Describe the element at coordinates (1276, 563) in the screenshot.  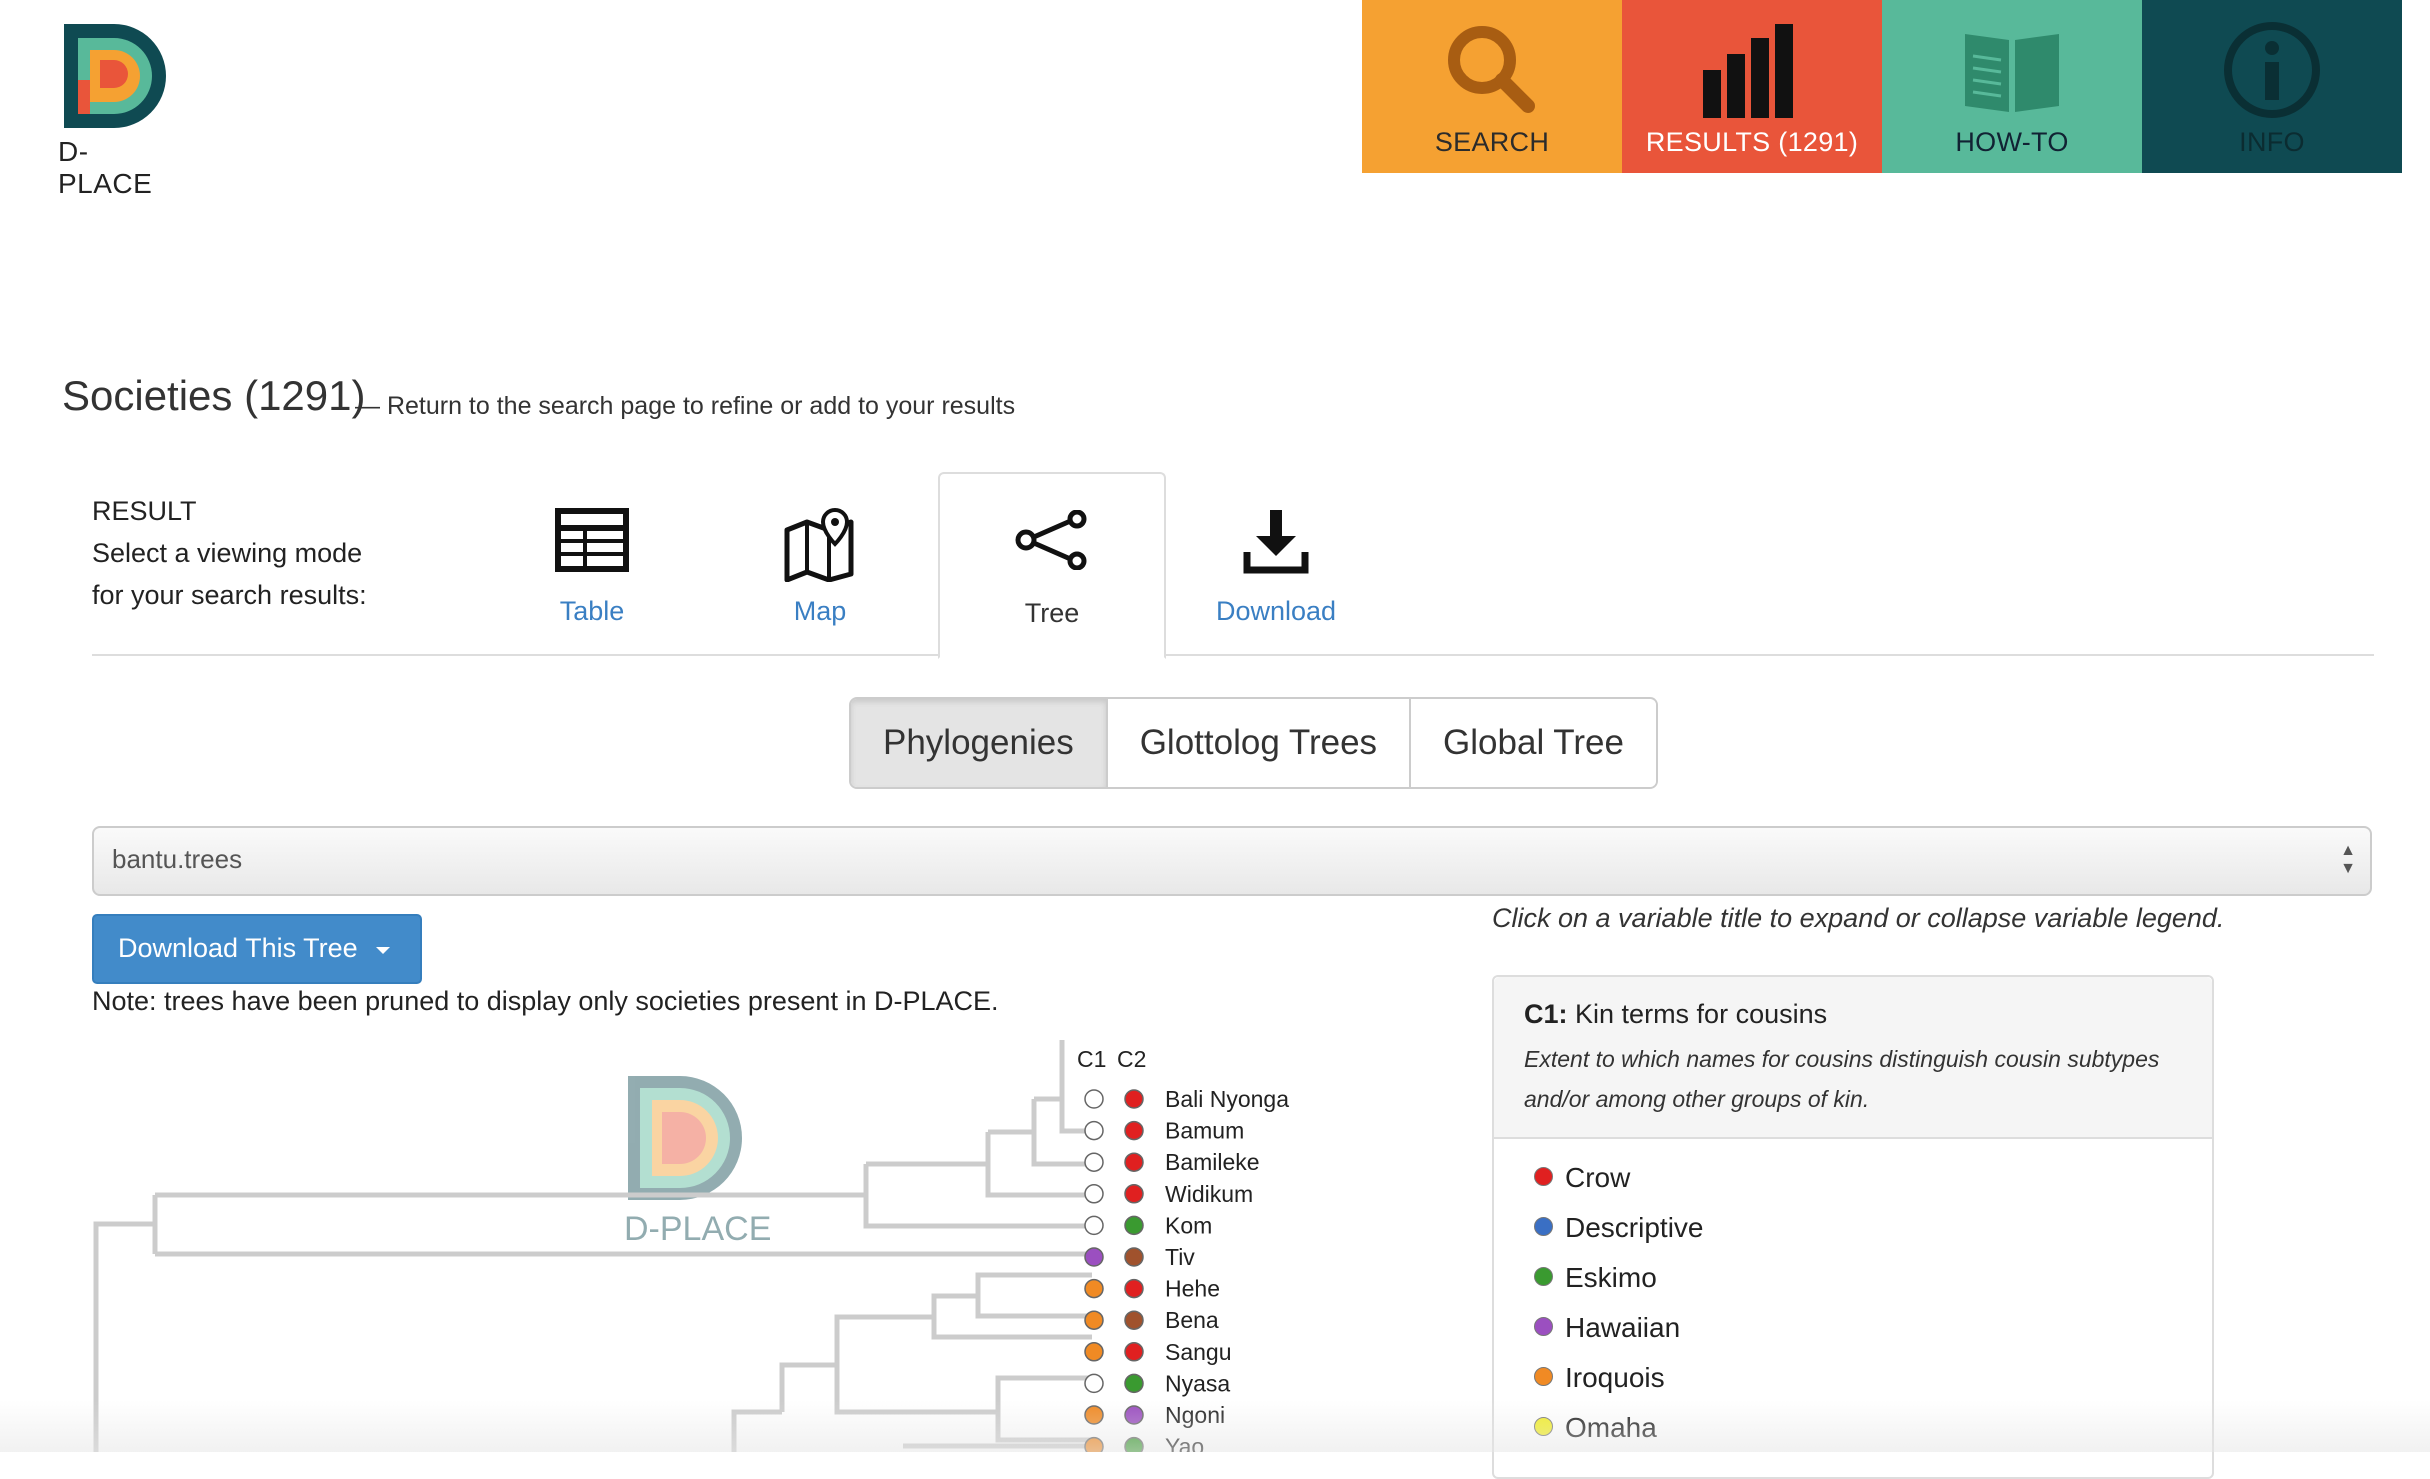
I see `view-tab-download: Download` at that location.